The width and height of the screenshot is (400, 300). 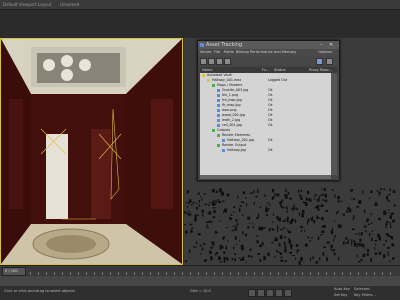 What do you see at coordinates (331, 45) in the screenshot?
I see `close-icon: ✕` at bounding box center [331, 45].